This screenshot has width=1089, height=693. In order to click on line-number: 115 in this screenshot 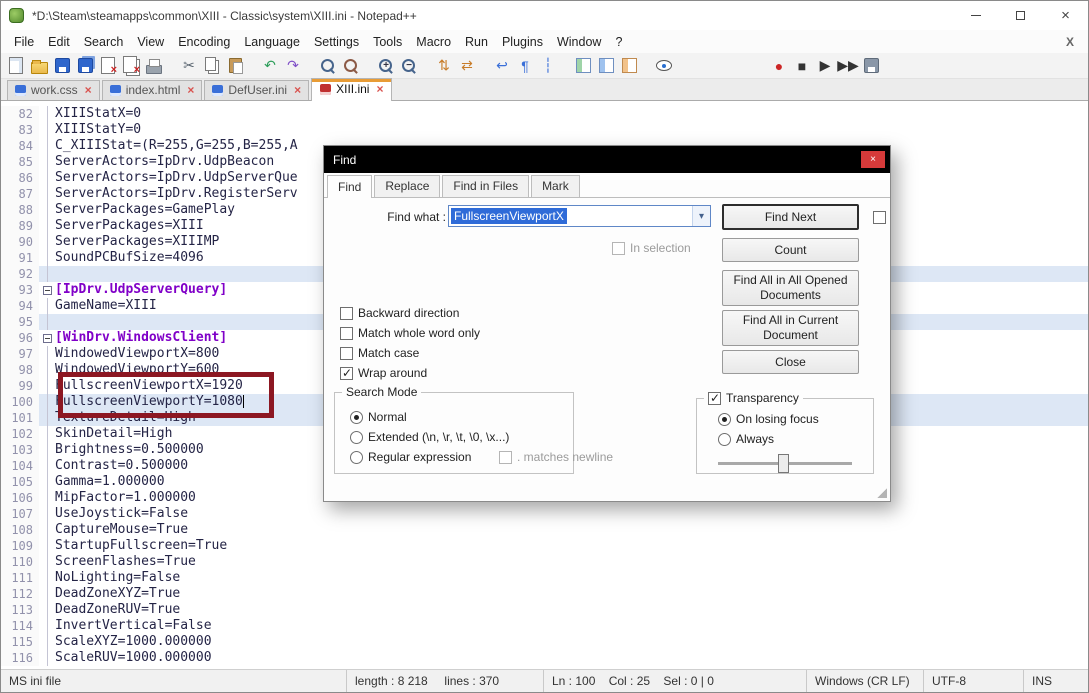, I will do `click(20, 642)`.